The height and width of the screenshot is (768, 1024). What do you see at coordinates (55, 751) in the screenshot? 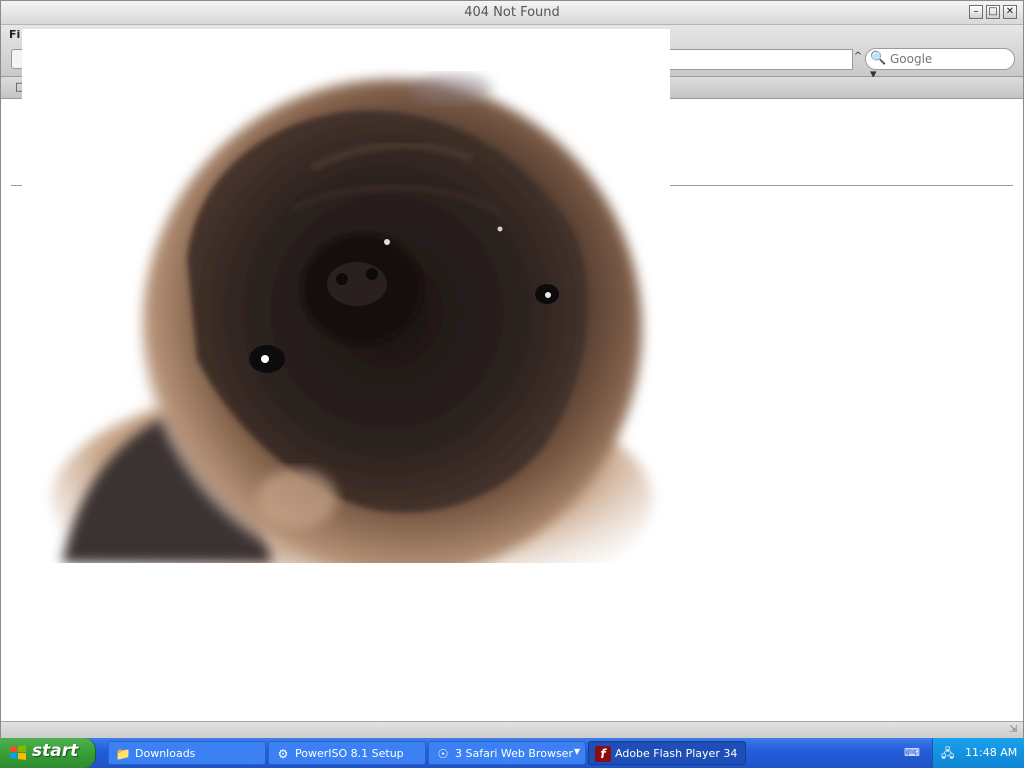
I see `start-label: start` at bounding box center [55, 751].